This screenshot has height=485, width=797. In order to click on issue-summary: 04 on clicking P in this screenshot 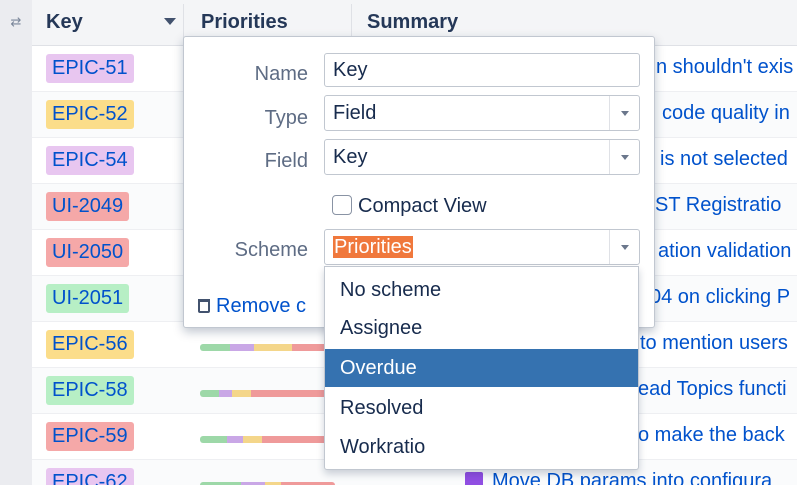, I will do `click(720, 297)`.